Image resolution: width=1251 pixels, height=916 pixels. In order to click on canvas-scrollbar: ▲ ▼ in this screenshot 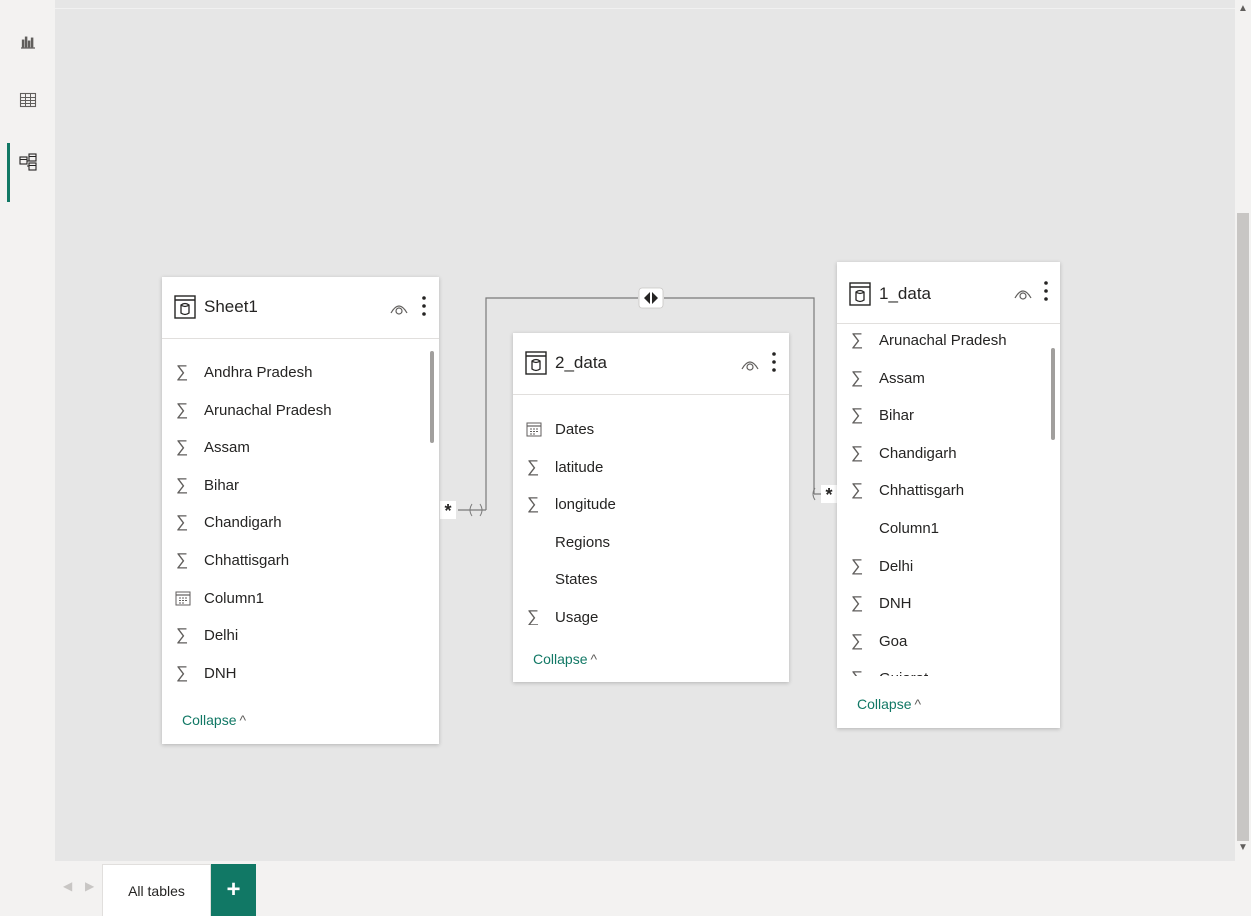, I will do `click(1243, 430)`.